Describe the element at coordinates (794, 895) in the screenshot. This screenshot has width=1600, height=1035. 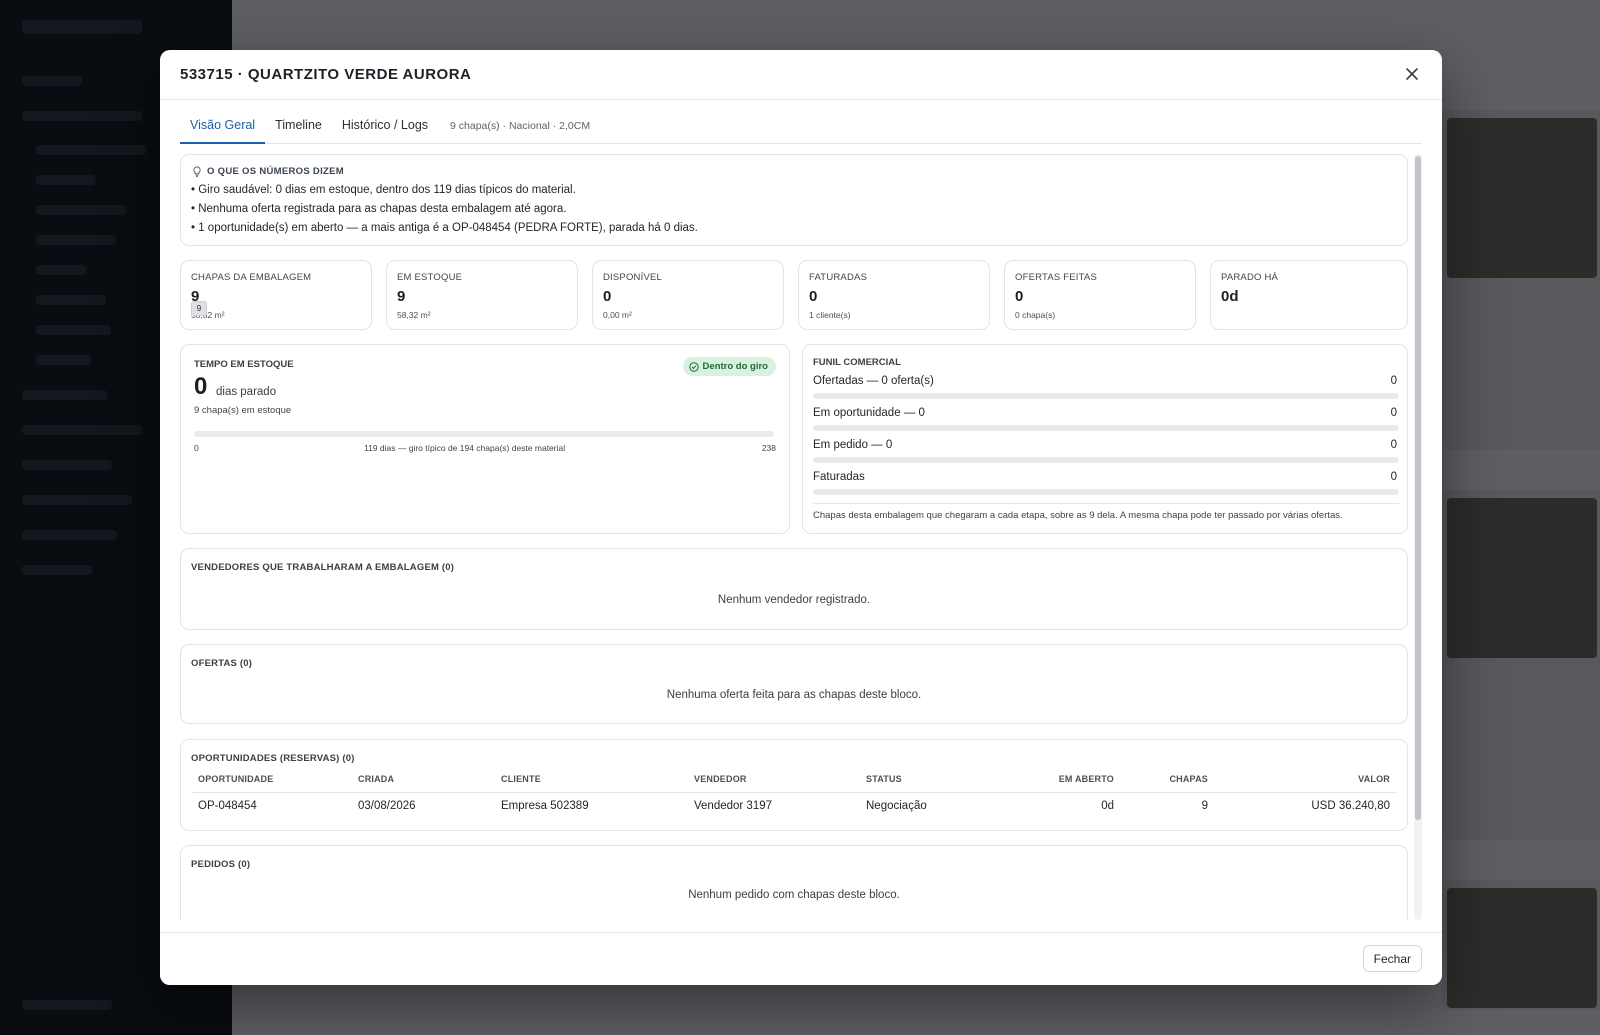
I see `pedidos-empty: Nenhum pedido com chapas deste bloco.` at that location.